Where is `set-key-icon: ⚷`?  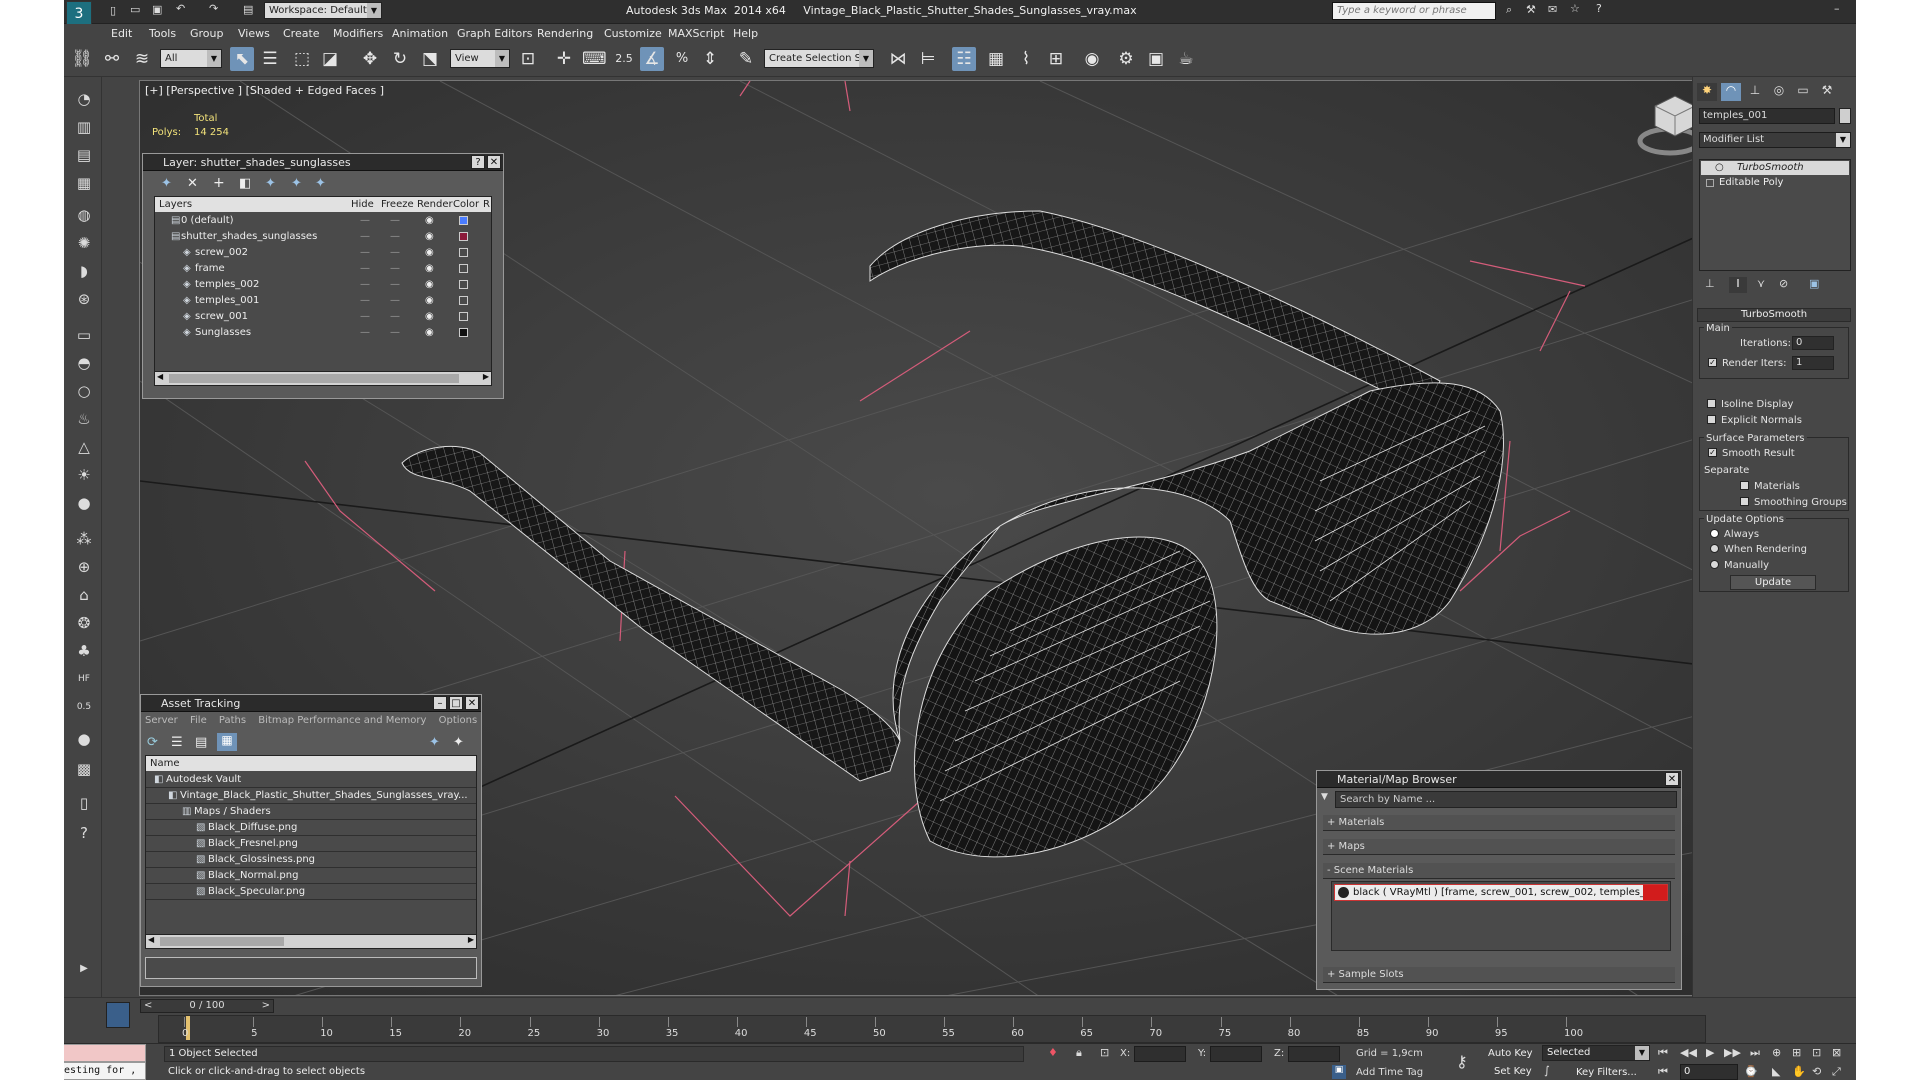 set-key-icon: ⚷ is located at coordinates (1462, 1061).